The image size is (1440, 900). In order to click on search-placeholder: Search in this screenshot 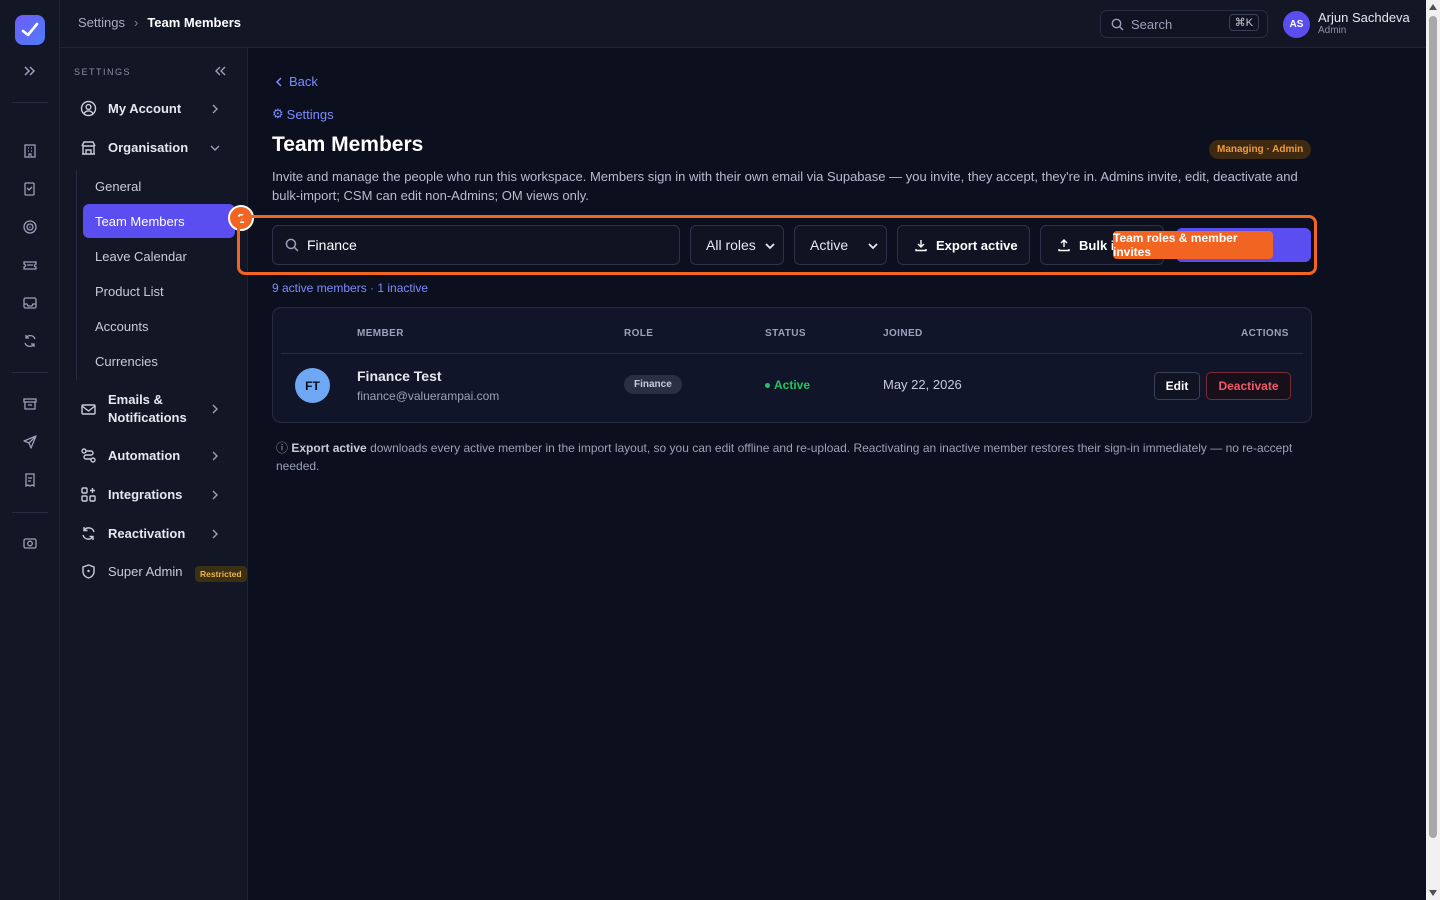, I will do `click(1152, 24)`.